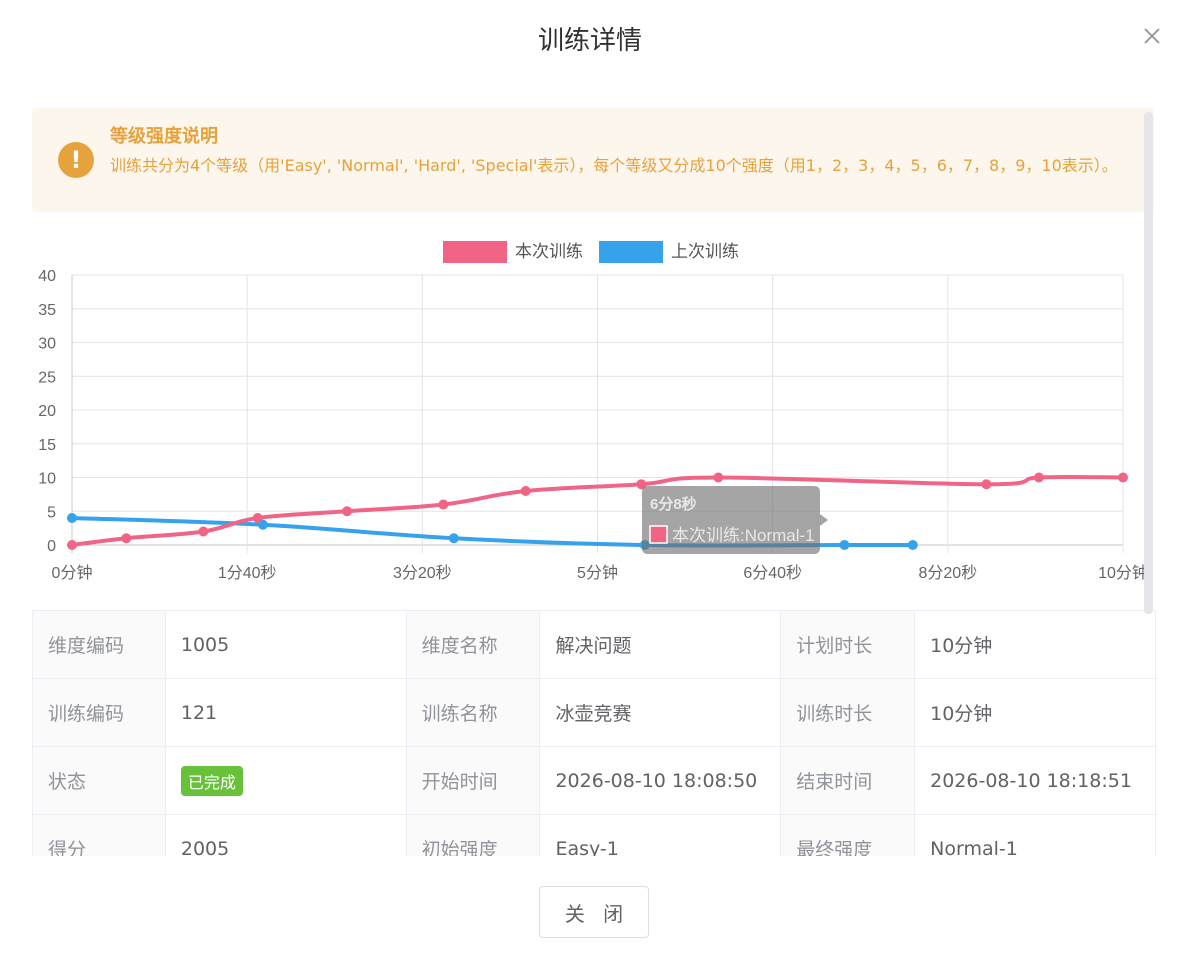 The image size is (1180, 964). I want to click on field-value: 2026-08-10 18:08:50, so click(660, 780).